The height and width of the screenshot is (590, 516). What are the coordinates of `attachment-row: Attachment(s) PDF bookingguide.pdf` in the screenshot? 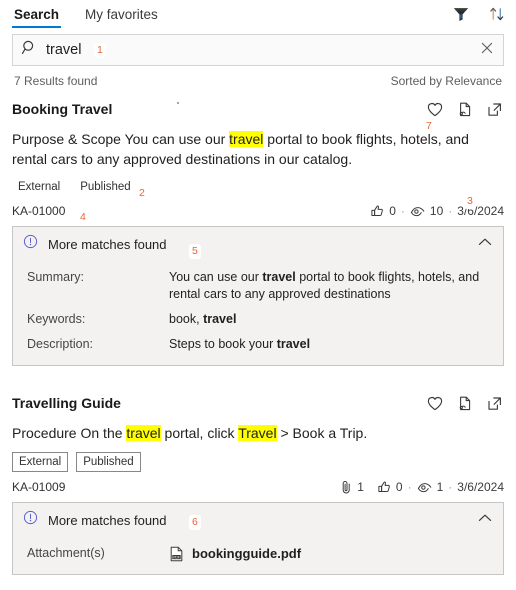 It's located at (260, 553).